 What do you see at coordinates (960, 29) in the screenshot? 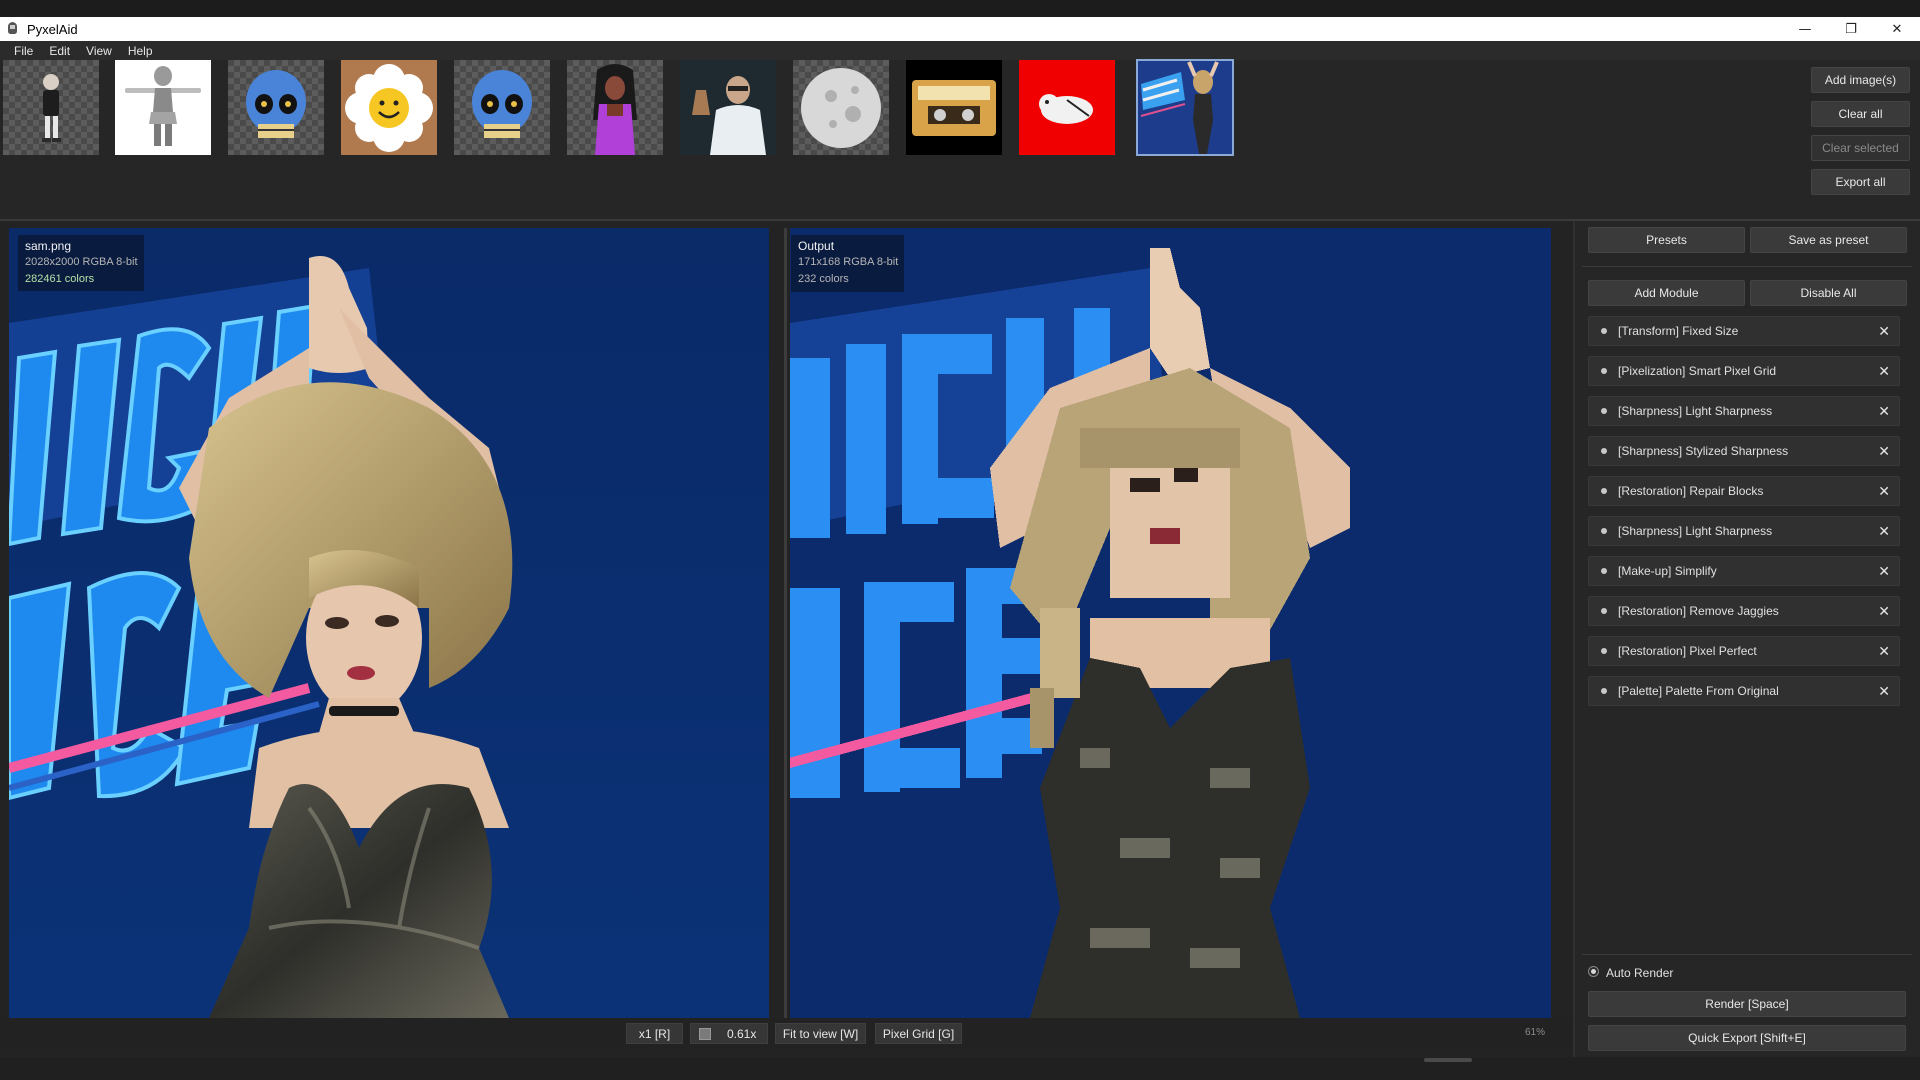
I see `title-bar: PyxelAid — ❐ ✕` at bounding box center [960, 29].